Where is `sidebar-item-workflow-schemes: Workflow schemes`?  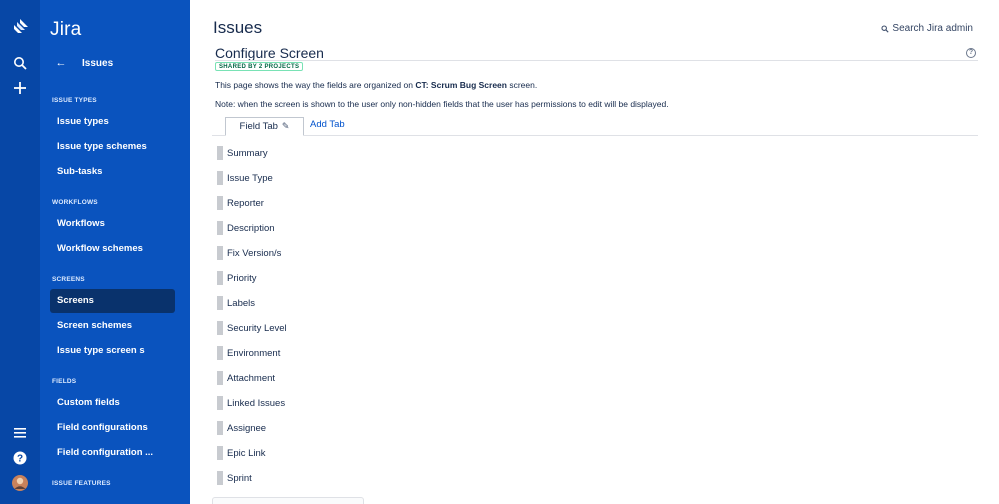 sidebar-item-workflow-schemes: Workflow schemes is located at coordinates (112, 249).